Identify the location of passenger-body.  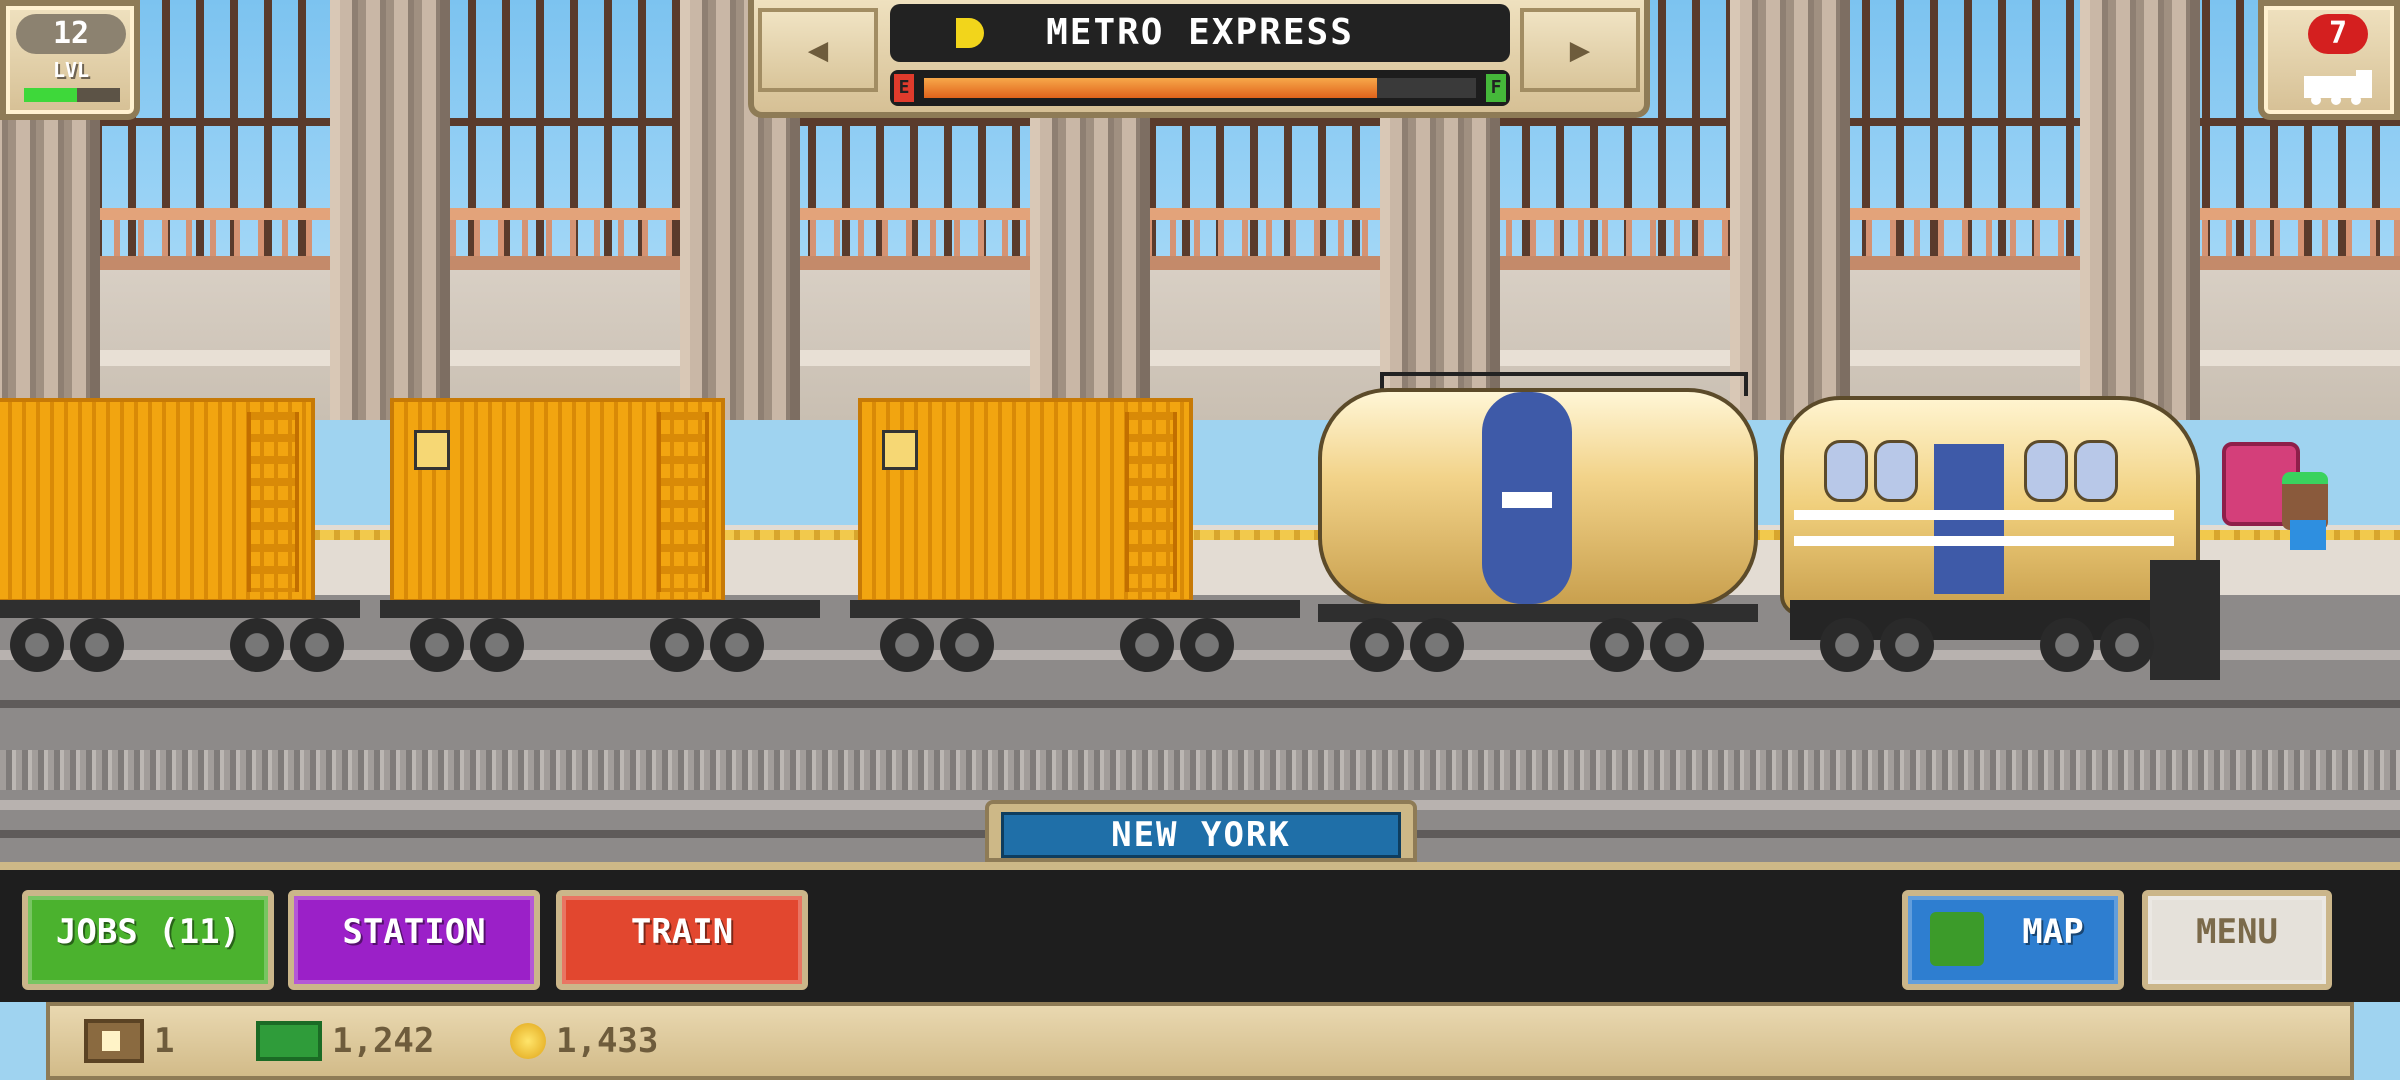
(2308, 535).